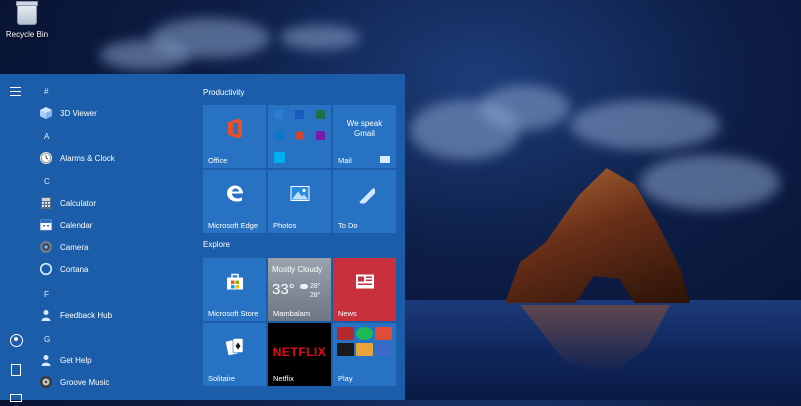  I want to click on app-label: Calendar, so click(76, 225).